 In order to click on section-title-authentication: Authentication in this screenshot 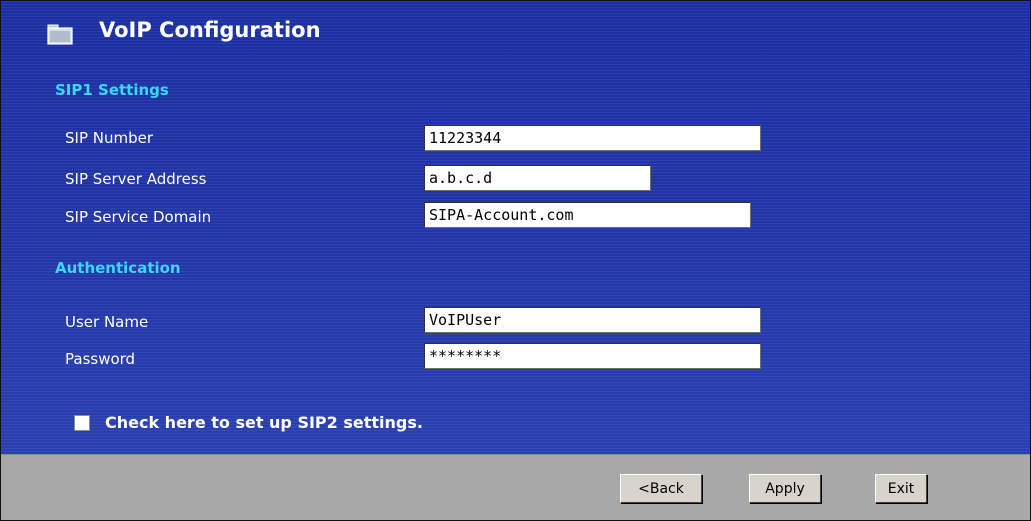, I will do `click(118, 268)`.